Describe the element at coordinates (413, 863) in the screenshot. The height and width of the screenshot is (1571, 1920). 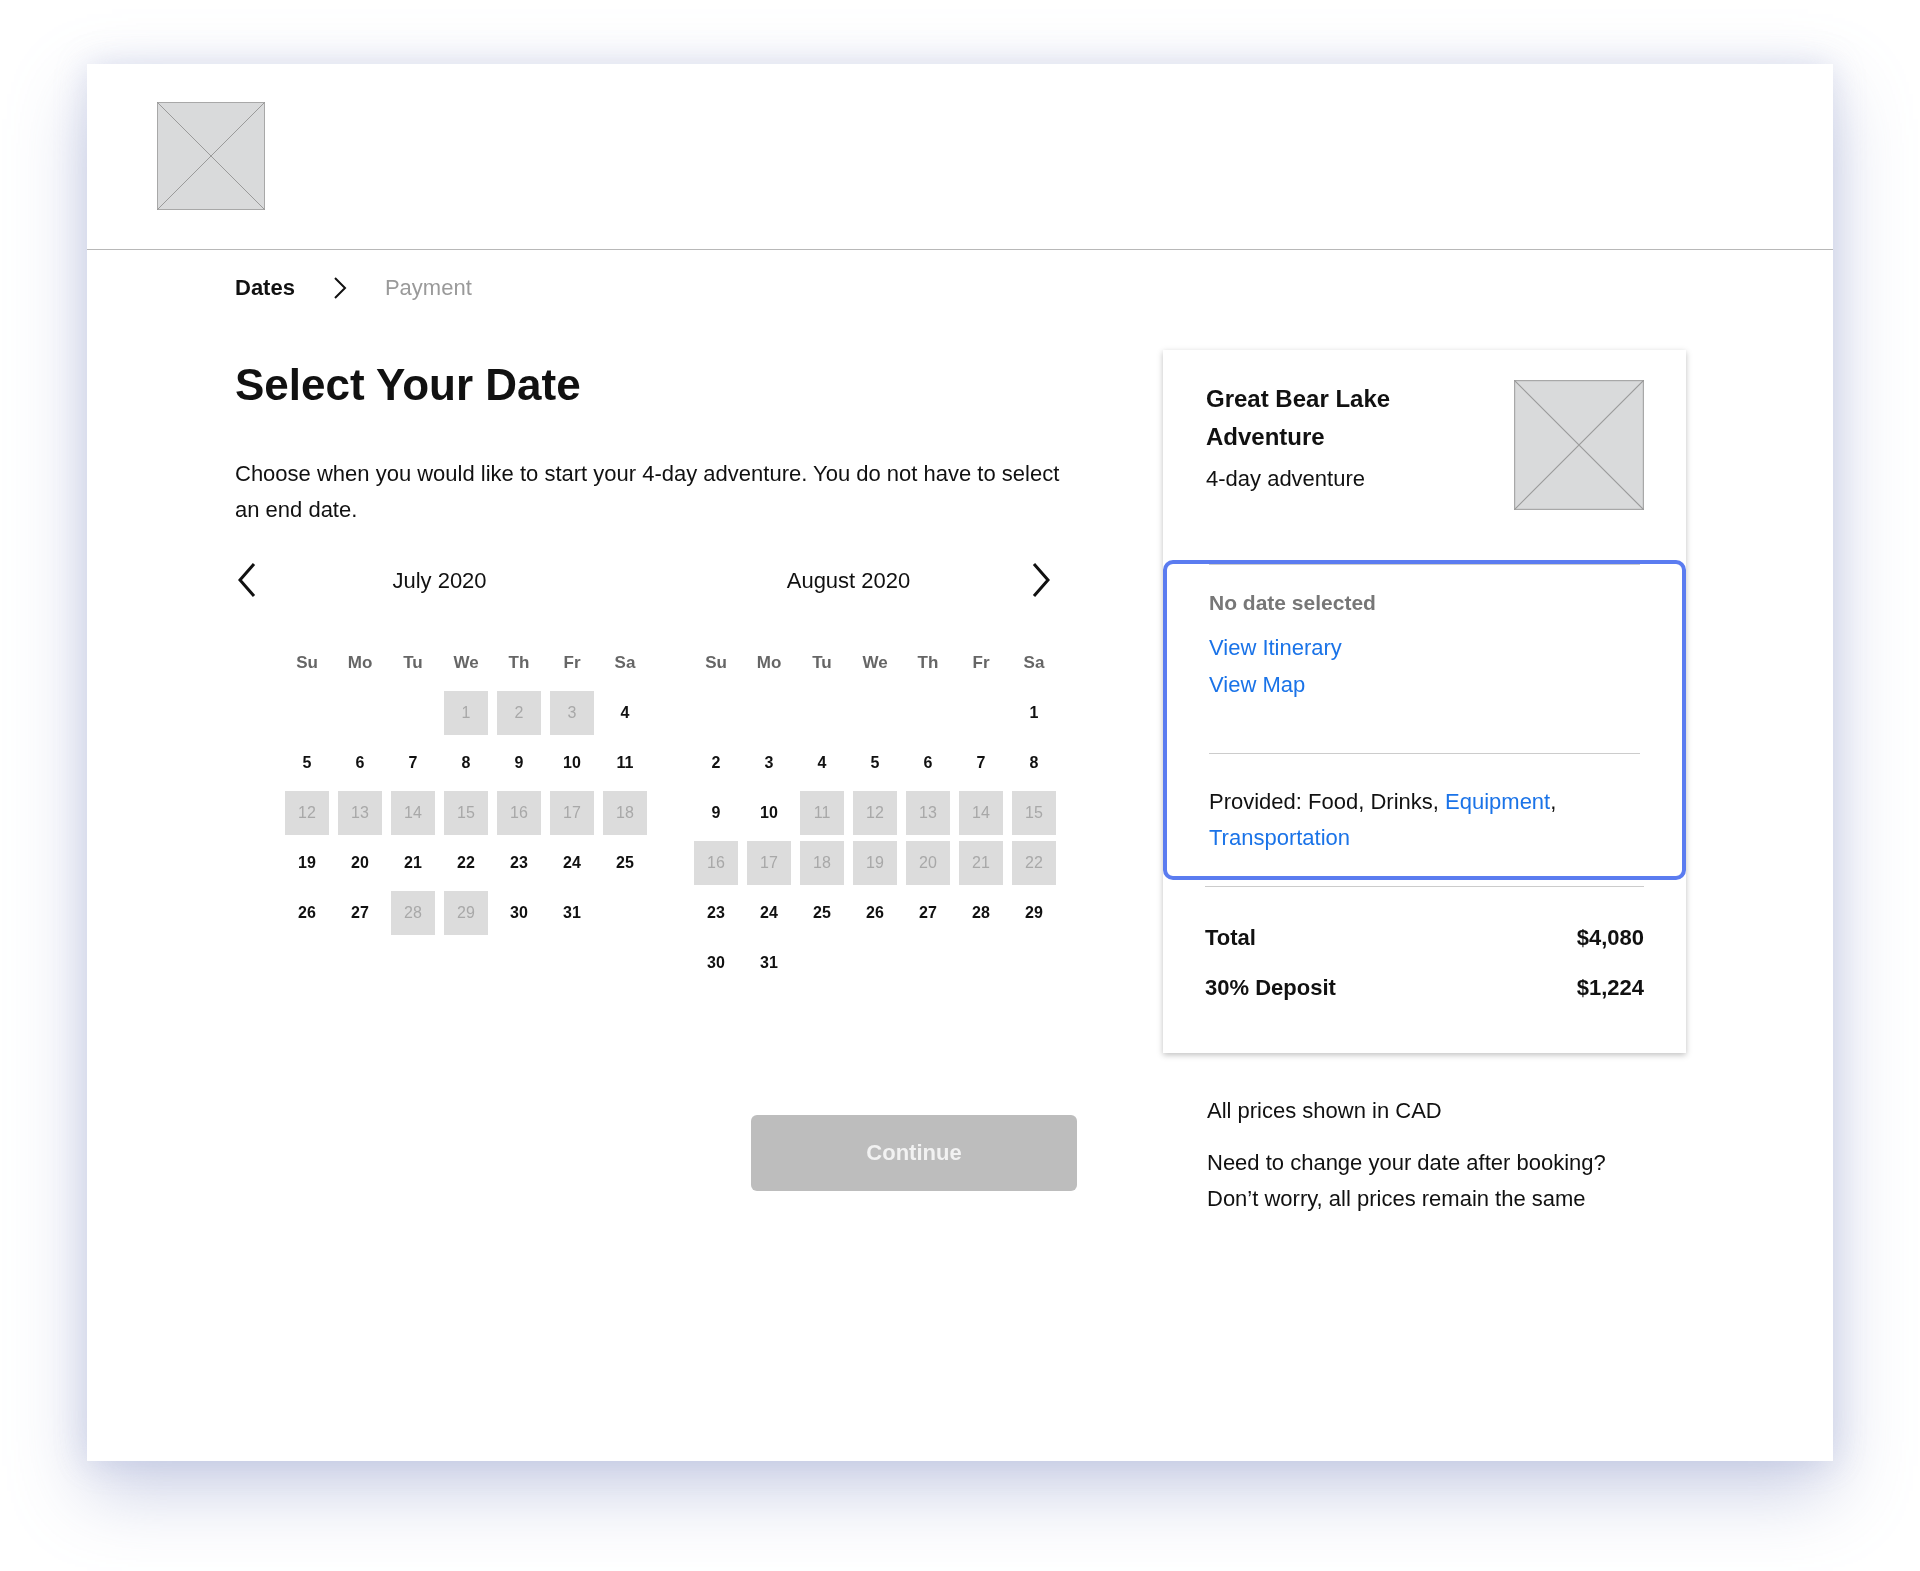
I see `calendar-day: 21` at that location.